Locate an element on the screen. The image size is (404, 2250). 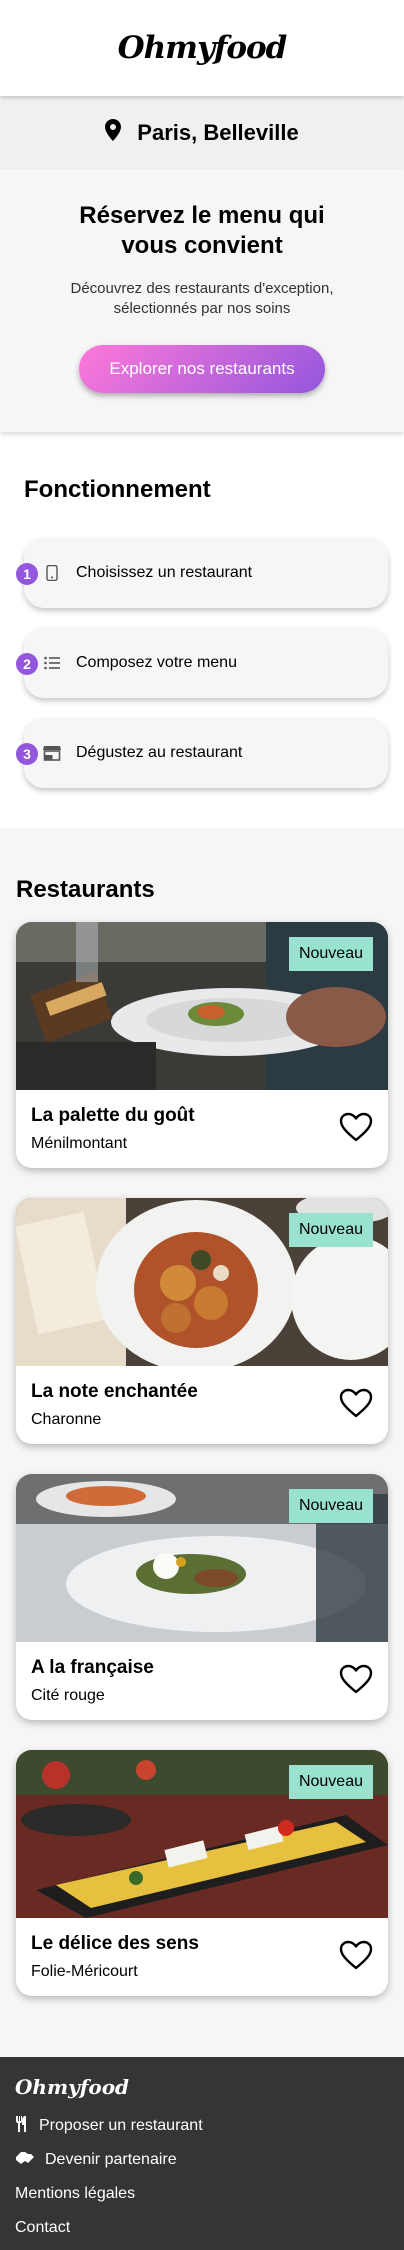
step-2: 2 Composez votre menu is located at coordinates (202, 663).